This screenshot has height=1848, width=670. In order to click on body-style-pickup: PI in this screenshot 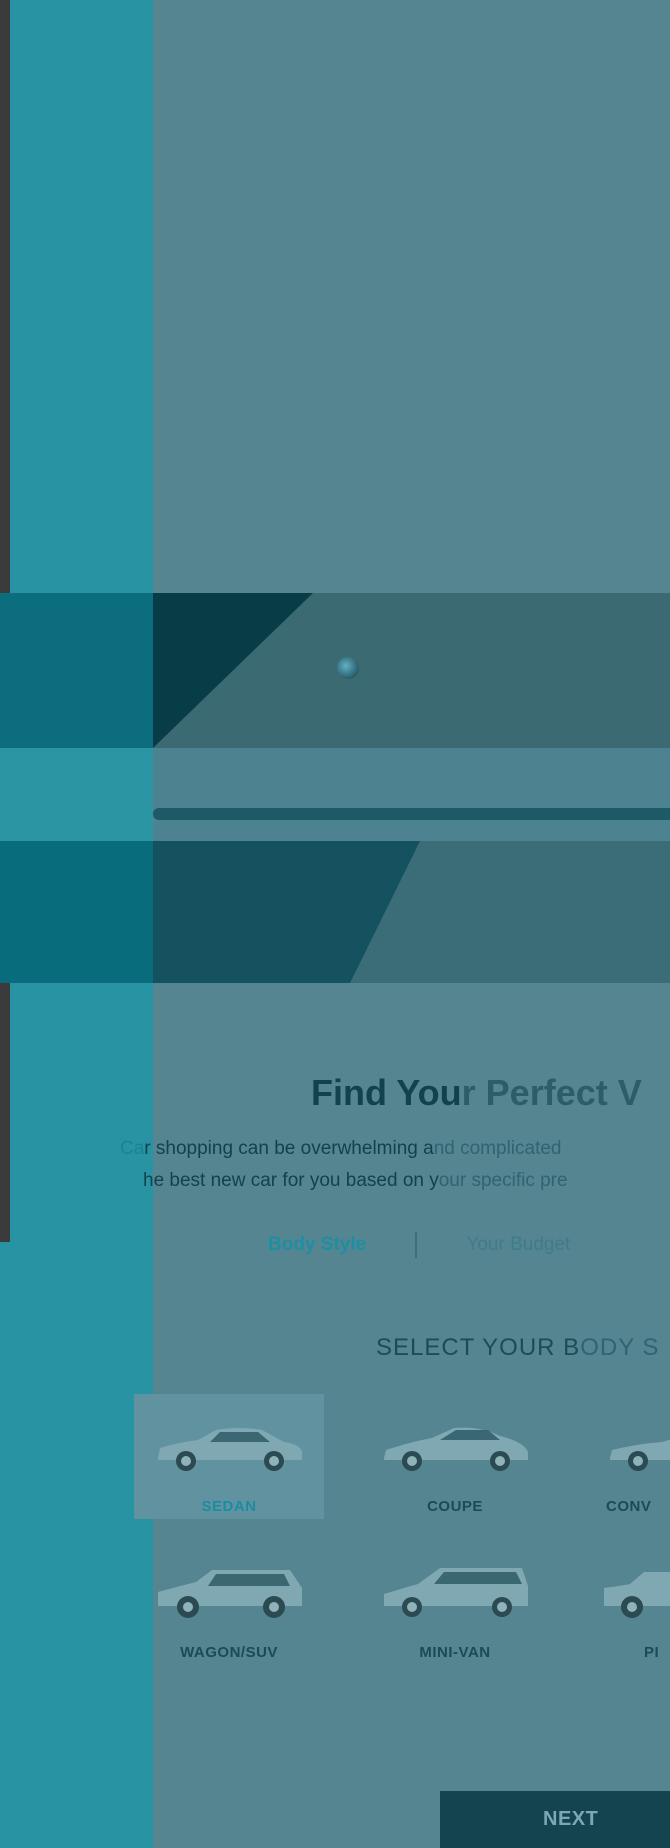, I will do `click(628, 1602)`.